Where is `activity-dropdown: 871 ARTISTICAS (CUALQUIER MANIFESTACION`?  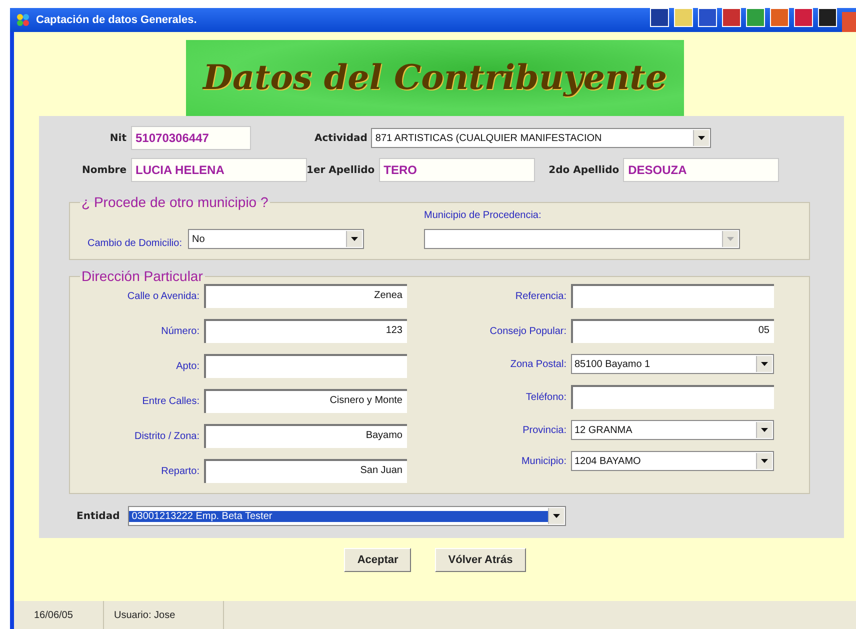 activity-dropdown: 871 ARTISTICAS (CUALQUIER MANIFESTACION is located at coordinates (541, 138).